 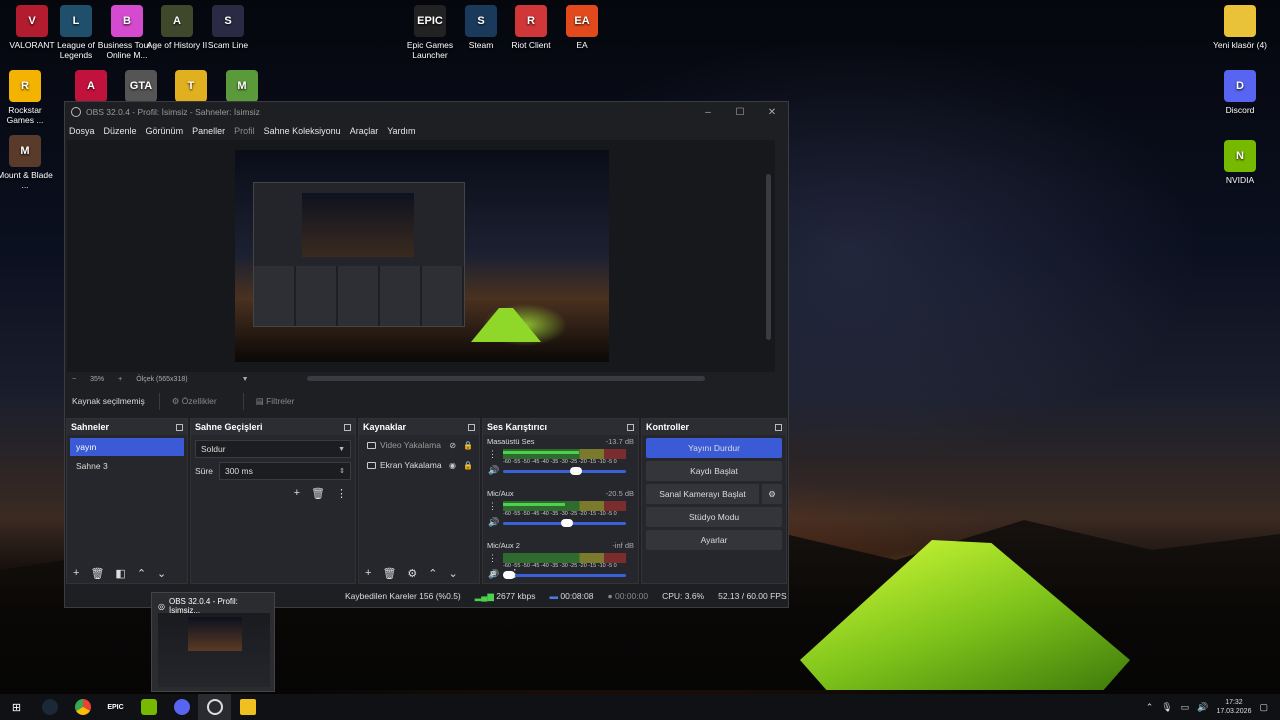 I want to click on filters-button: ▤ Filtreler, so click(x=274, y=401).